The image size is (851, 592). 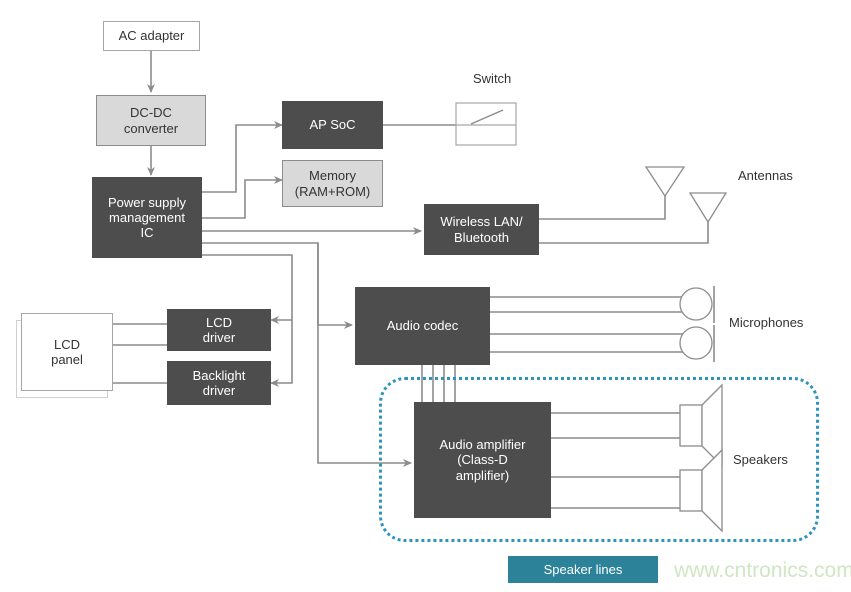 I want to click on block-ap-soc: AP SoC, so click(x=332, y=125).